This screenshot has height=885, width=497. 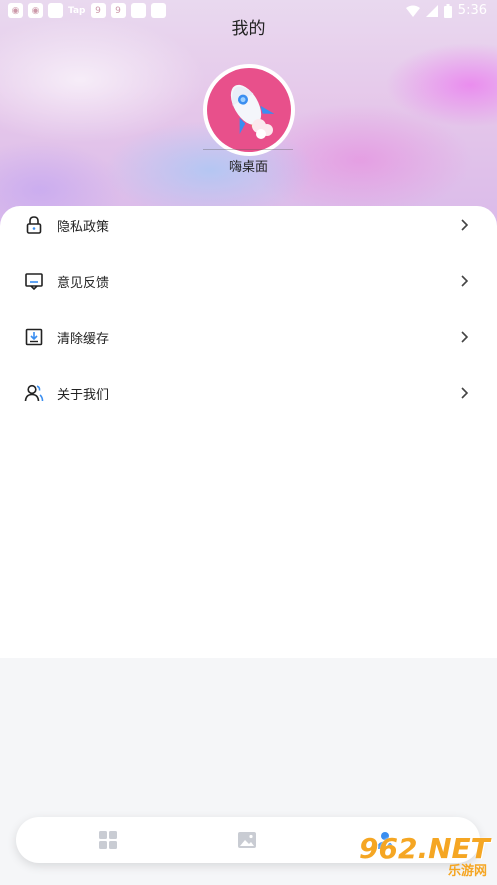 I want to click on rocket-avatar-image, so click(x=249, y=110).